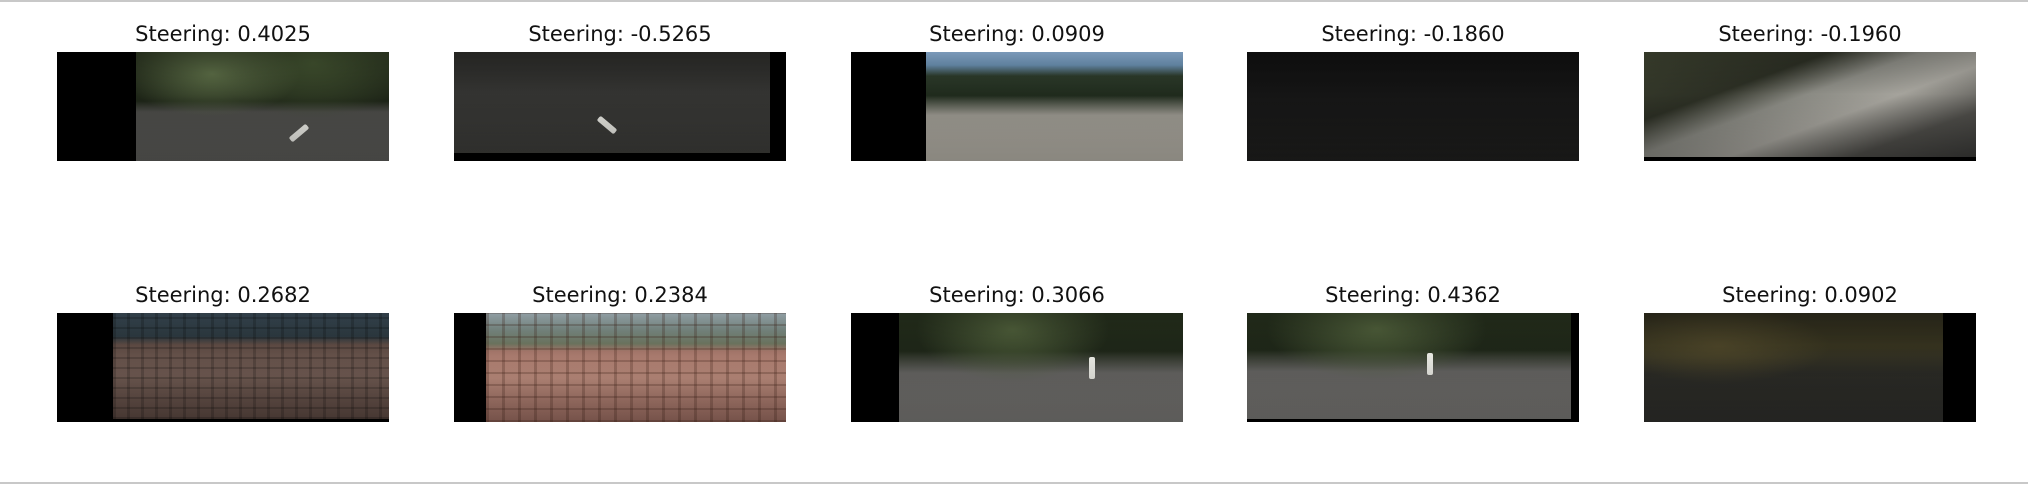 The height and width of the screenshot is (486, 2028). Describe the element at coordinates (1810, 34) in the screenshot. I see `panel-title: Steering: -0.1960` at that location.